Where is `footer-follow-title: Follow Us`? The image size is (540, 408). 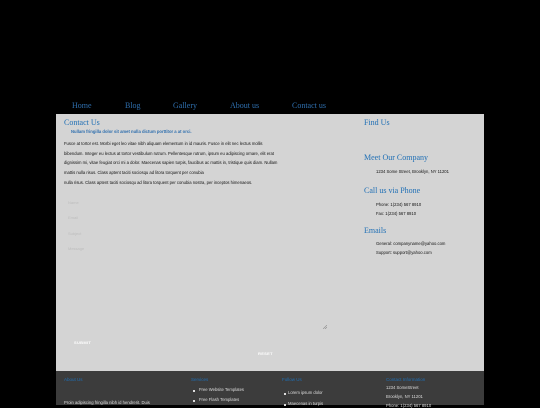
footer-follow-title: Follow Us is located at coordinates (292, 379).